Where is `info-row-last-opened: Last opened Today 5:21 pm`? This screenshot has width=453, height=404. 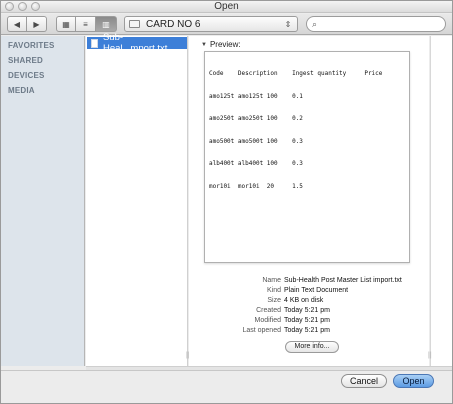
info-row-last-opened: Last opened Today 5:21 pm is located at coordinates (309, 330).